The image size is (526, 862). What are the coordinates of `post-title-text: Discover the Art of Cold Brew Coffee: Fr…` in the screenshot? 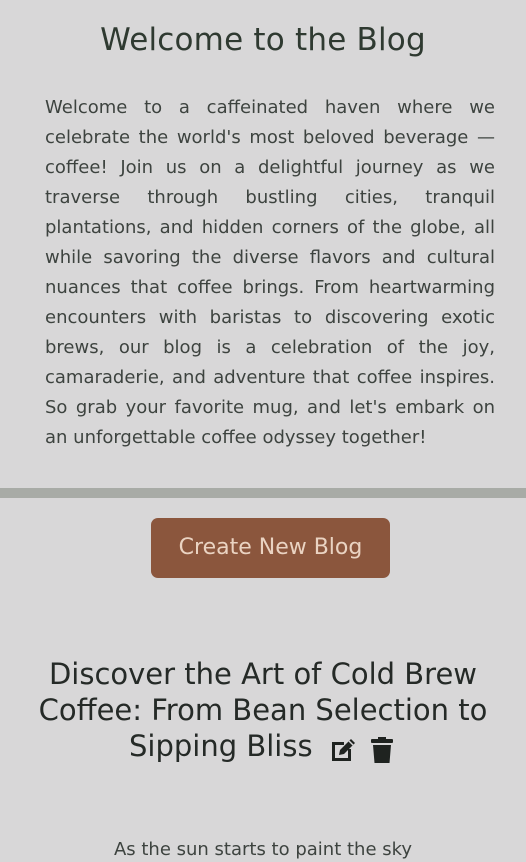 It's located at (263, 710).